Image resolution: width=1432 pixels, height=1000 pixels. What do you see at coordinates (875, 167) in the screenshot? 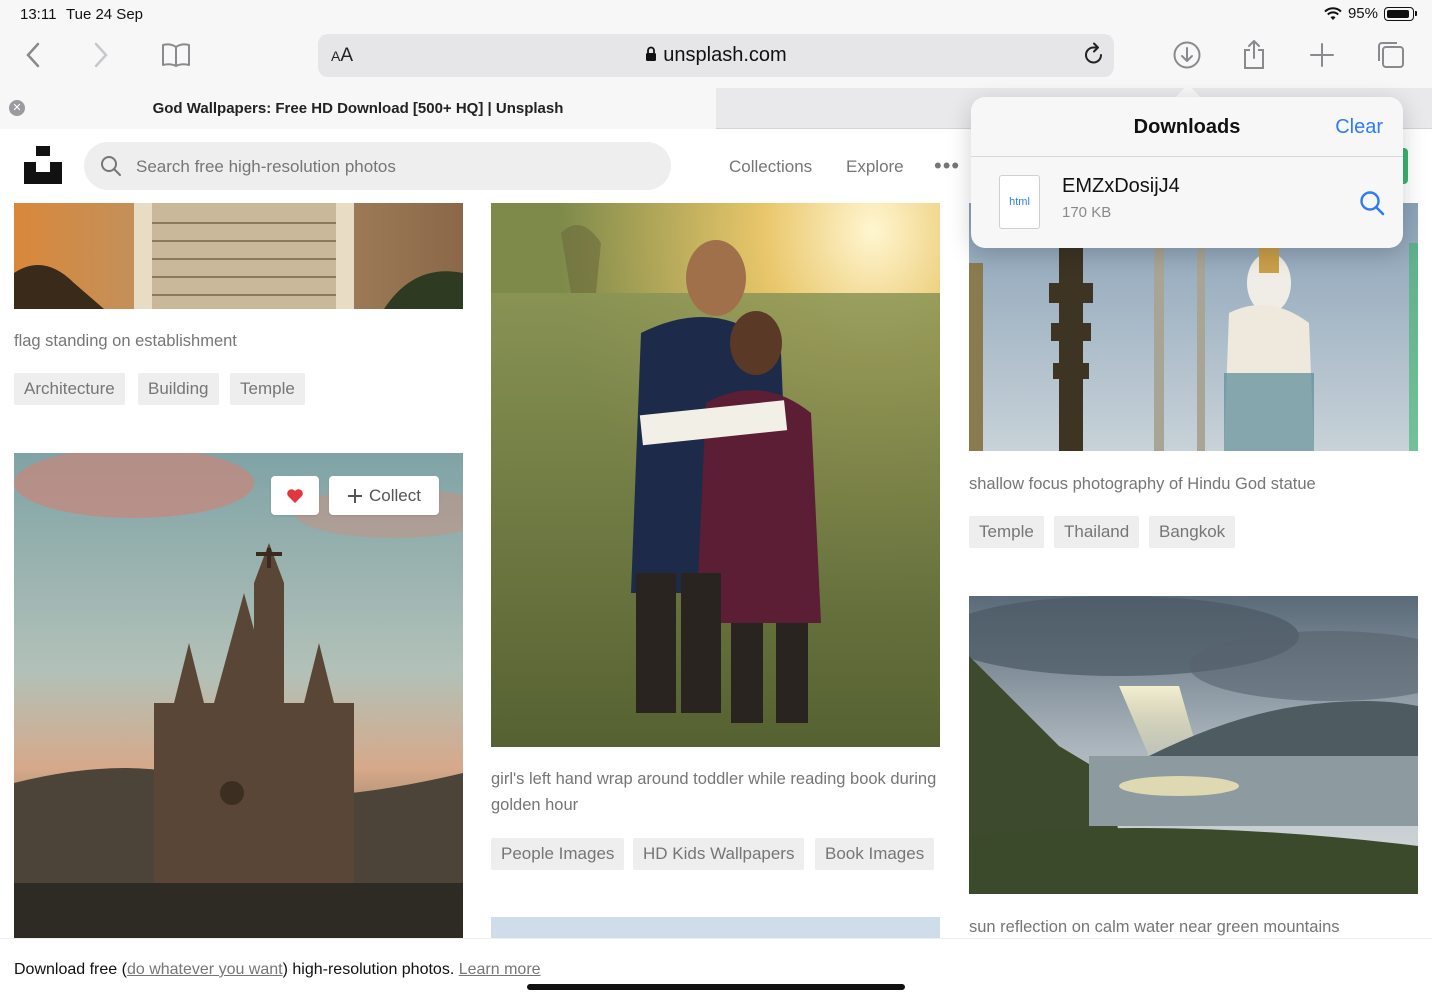
I see `nav-explore: Explore` at bounding box center [875, 167].